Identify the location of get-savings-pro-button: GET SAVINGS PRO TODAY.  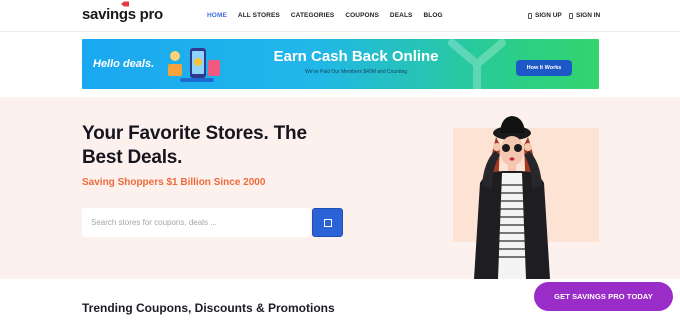
(603, 296).